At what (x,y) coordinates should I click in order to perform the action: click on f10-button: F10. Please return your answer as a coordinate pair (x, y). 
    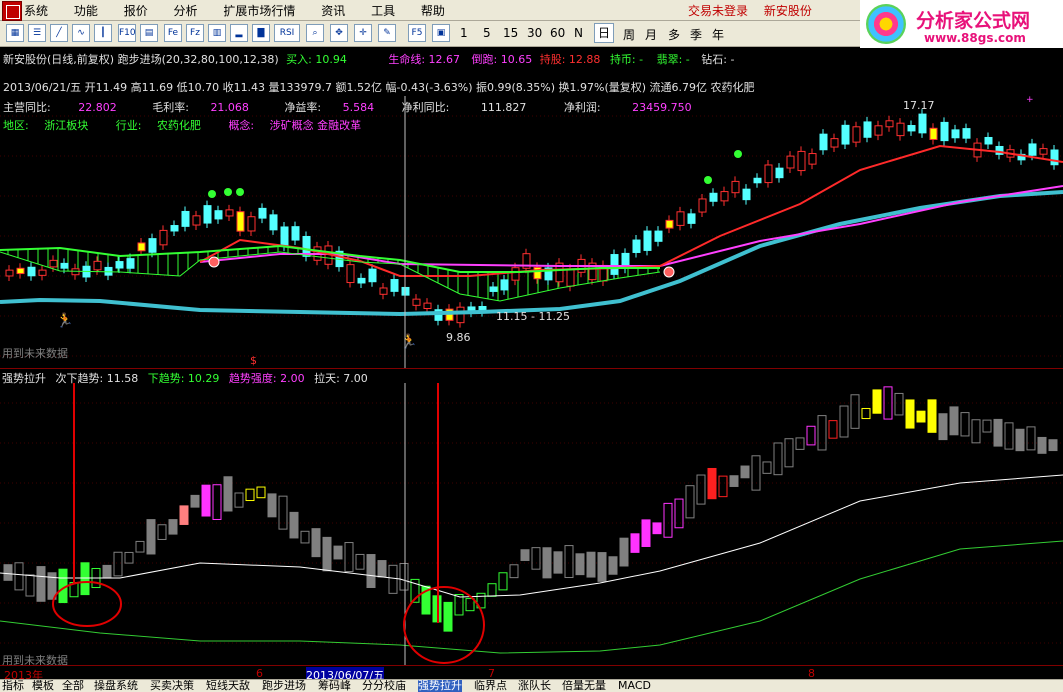
    Looking at the image, I should click on (127, 33).